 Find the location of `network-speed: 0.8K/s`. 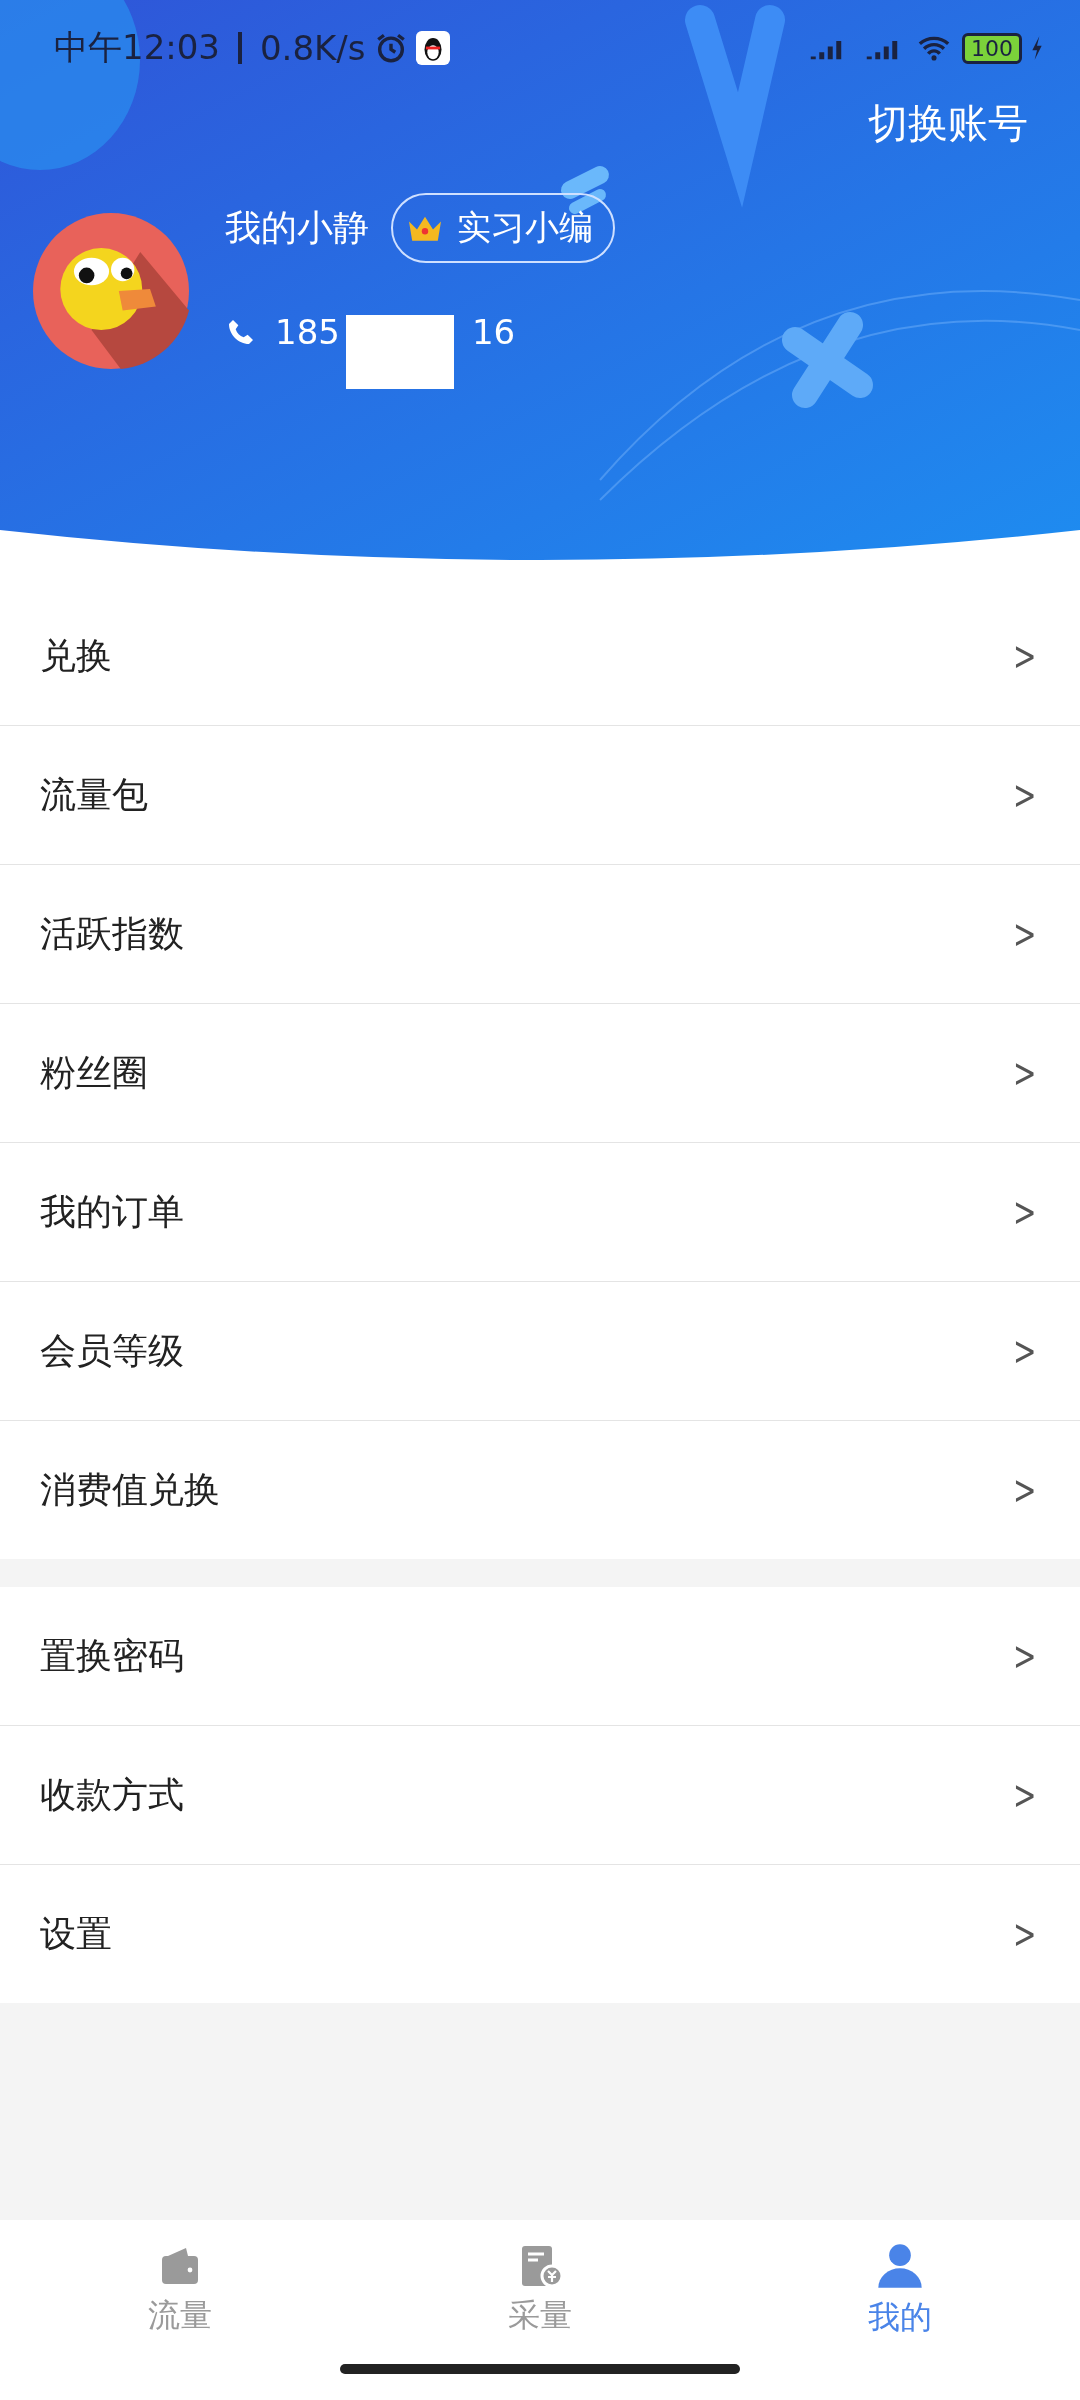

network-speed: 0.8K/s is located at coordinates (313, 48).